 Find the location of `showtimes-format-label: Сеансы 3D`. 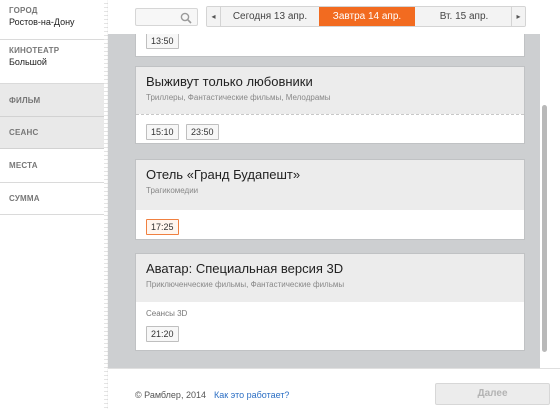

showtimes-format-label: Сеансы 3D is located at coordinates (167, 313).